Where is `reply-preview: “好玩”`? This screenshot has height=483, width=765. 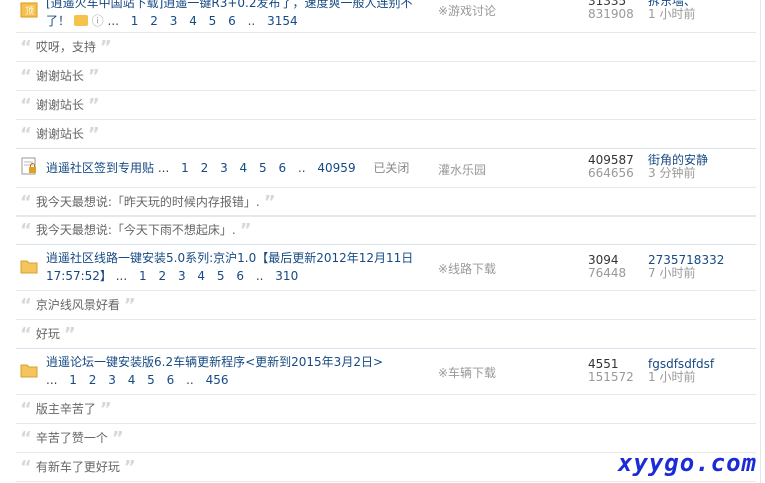 reply-preview: “好玩” is located at coordinates (386, 334).